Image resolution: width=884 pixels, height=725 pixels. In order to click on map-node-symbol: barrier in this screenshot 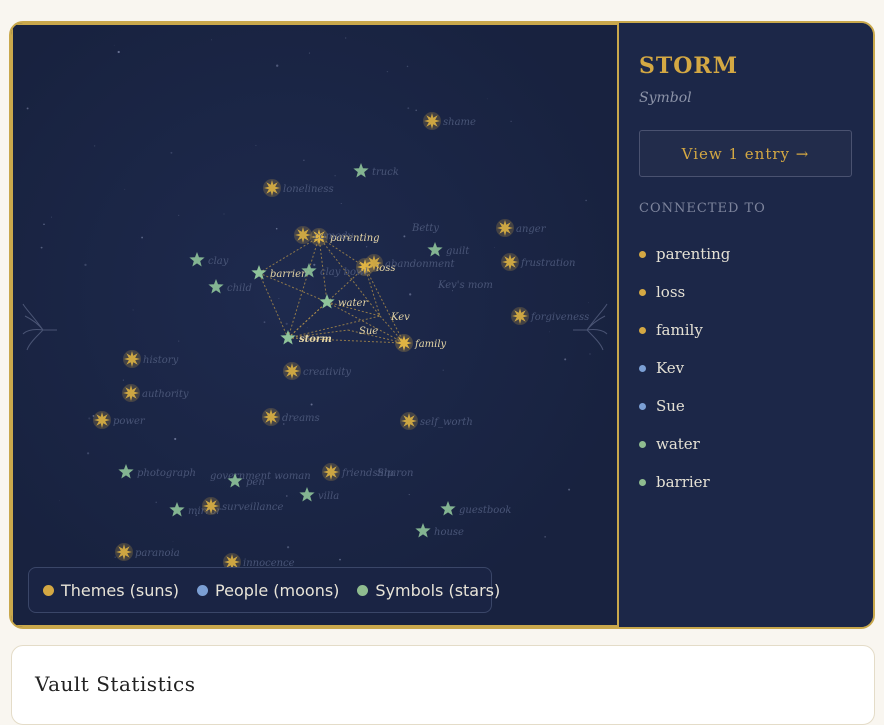, I will do `click(279, 272)`.